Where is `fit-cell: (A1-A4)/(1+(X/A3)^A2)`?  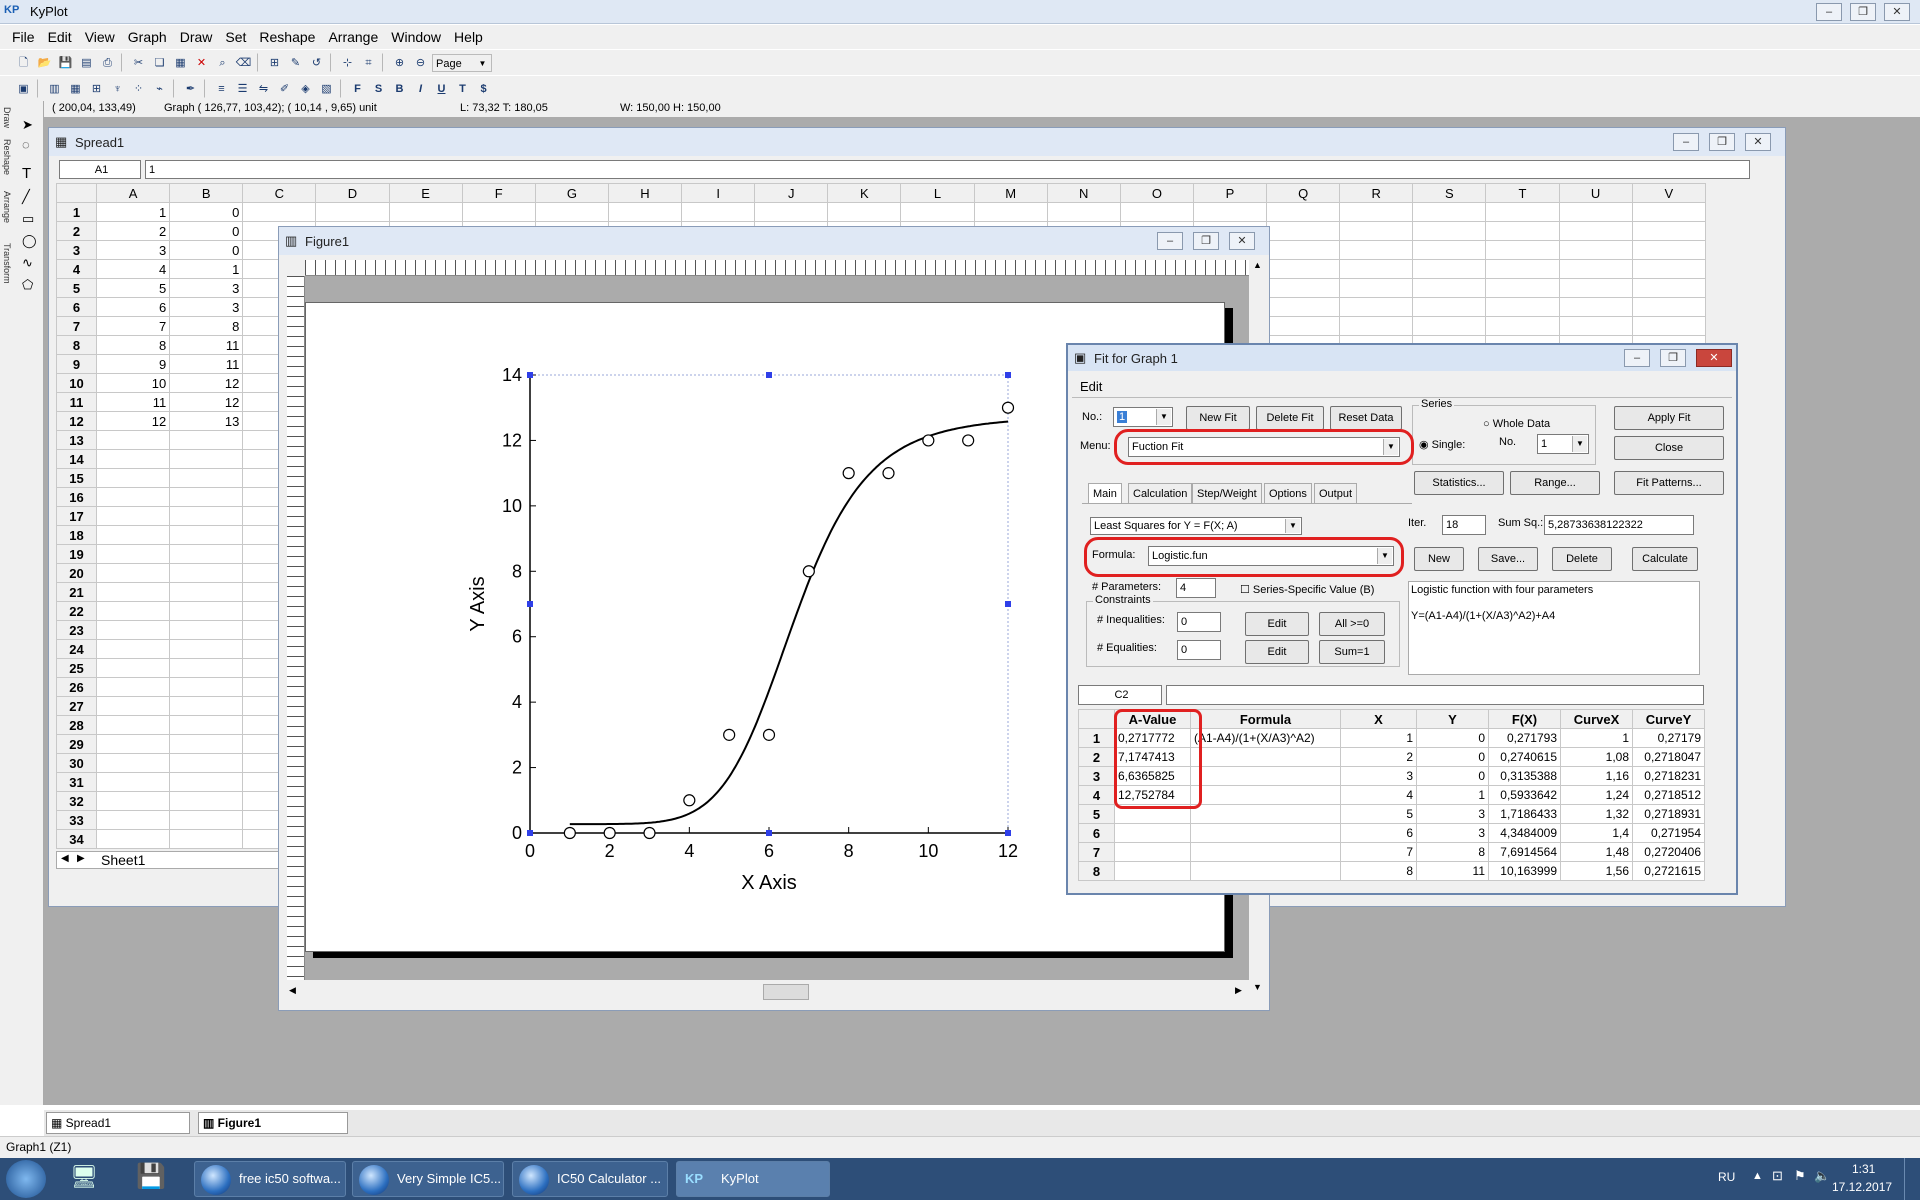
fit-cell: (A1-A4)/(1+(X/A3)^A2) is located at coordinates (1265, 738).